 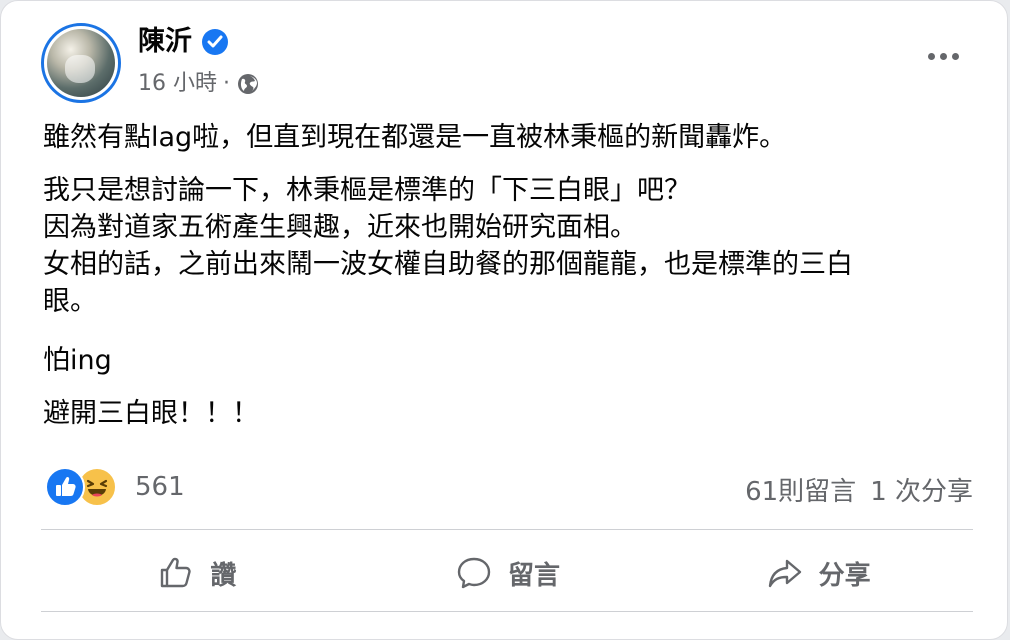 I want to click on paragraph: 怕ing, so click(x=77, y=360).